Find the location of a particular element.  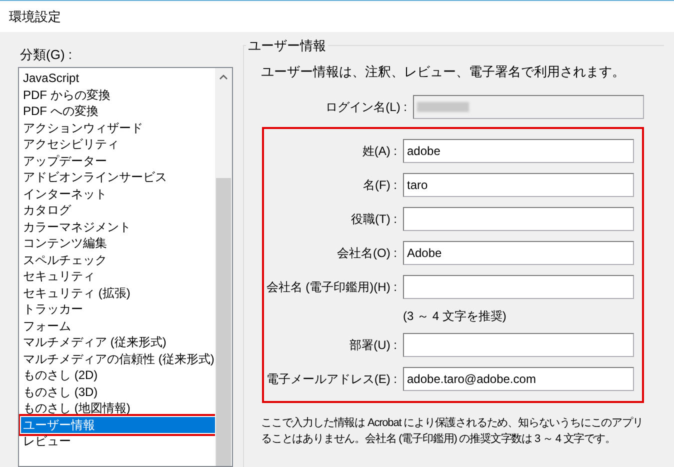

category-item: カタログ is located at coordinates (118, 210).